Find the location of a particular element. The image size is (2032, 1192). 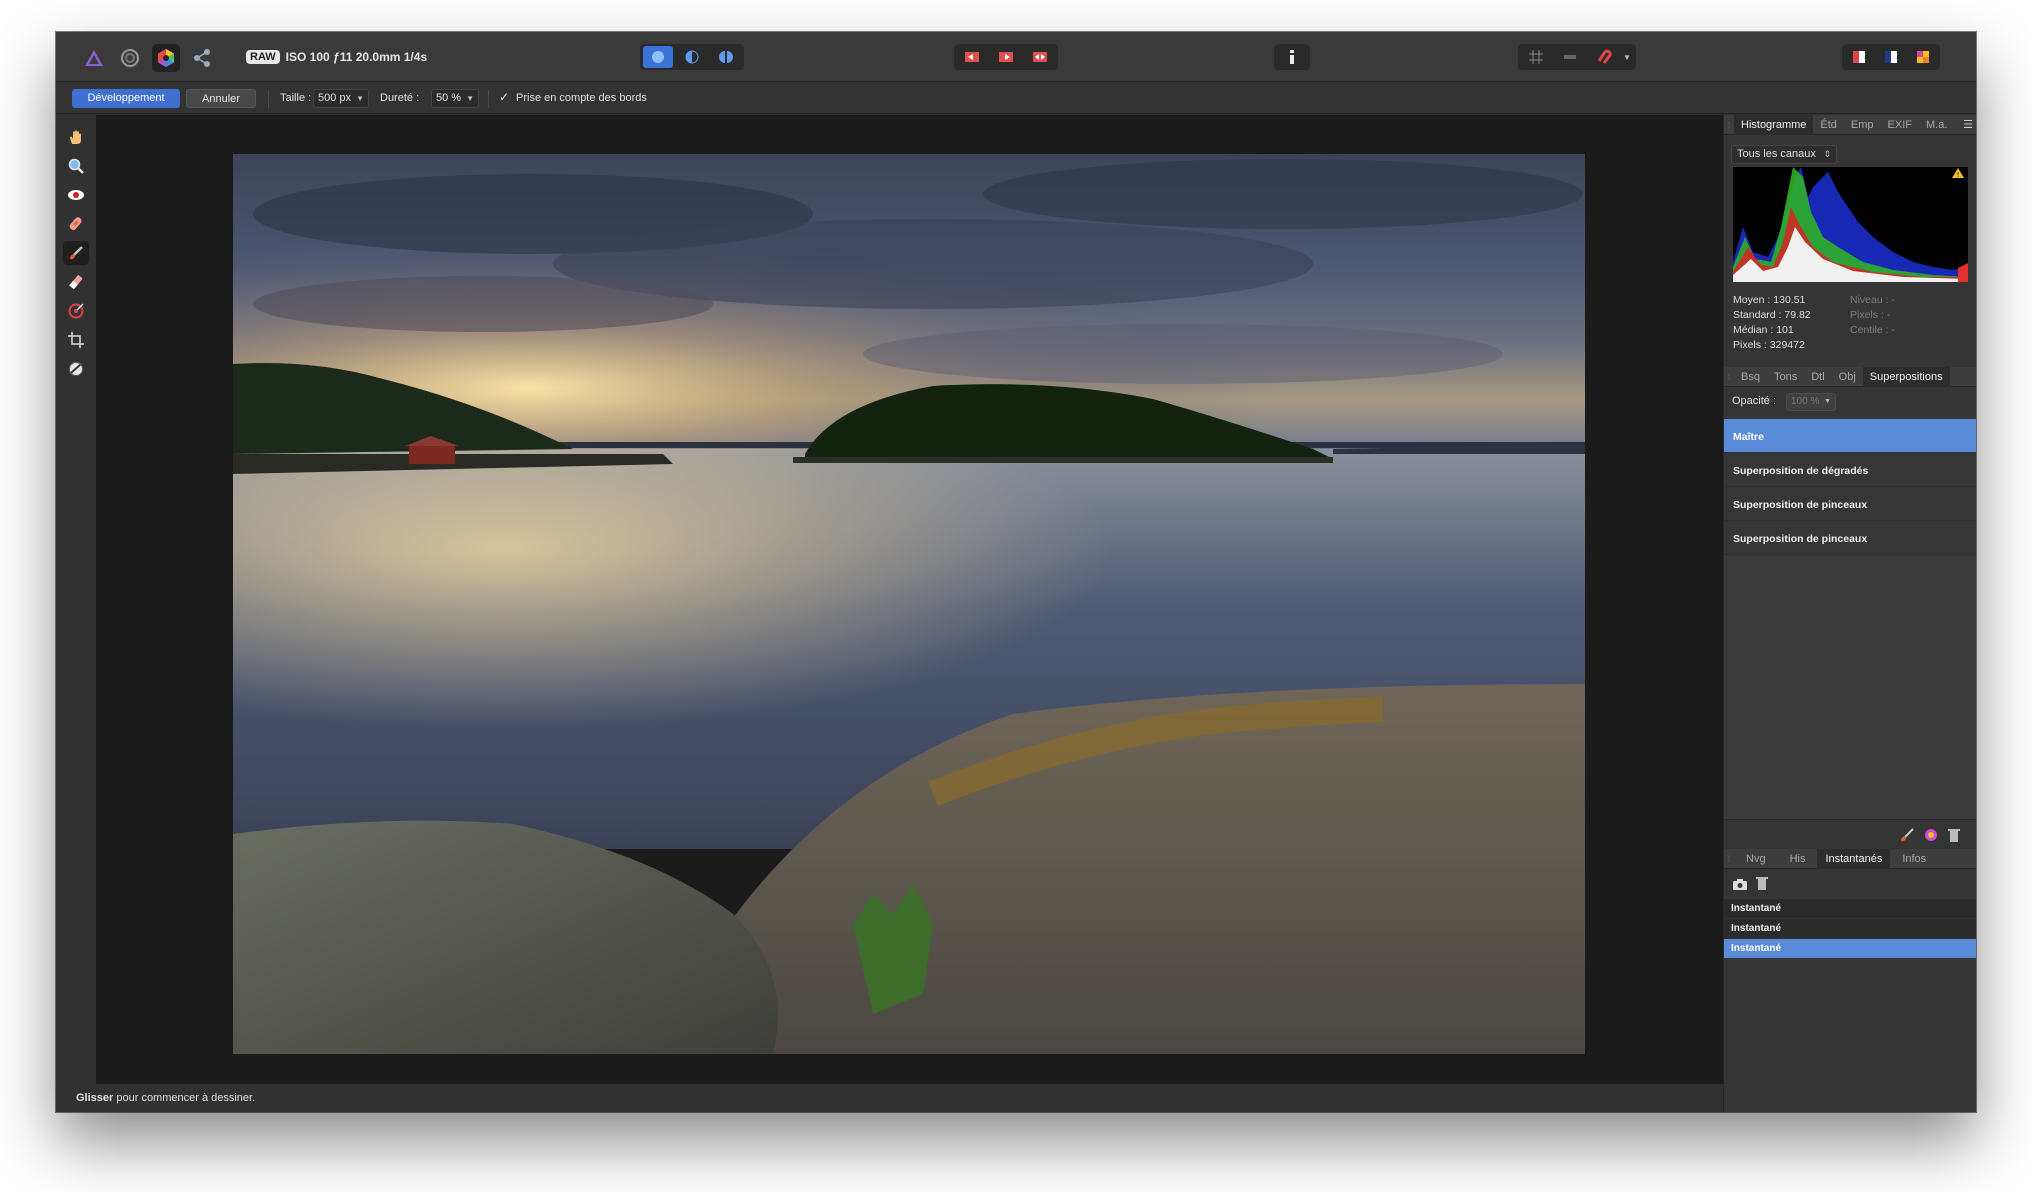

stat-pixels: Pixels : 329472 is located at coordinates (1769, 345).